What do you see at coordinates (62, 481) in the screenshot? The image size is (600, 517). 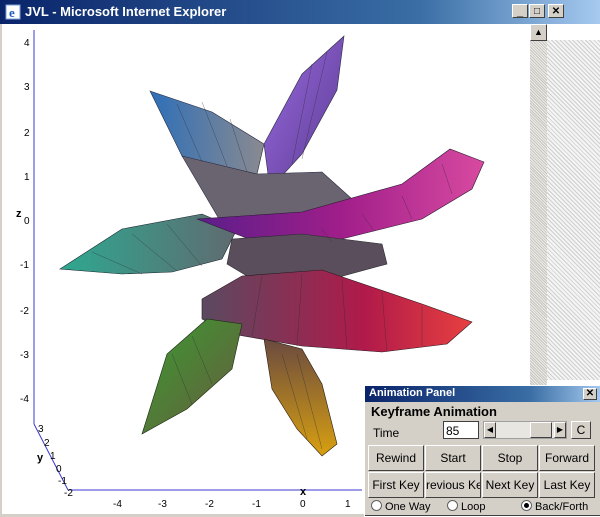 I see `y-tick: -1` at bounding box center [62, 481].